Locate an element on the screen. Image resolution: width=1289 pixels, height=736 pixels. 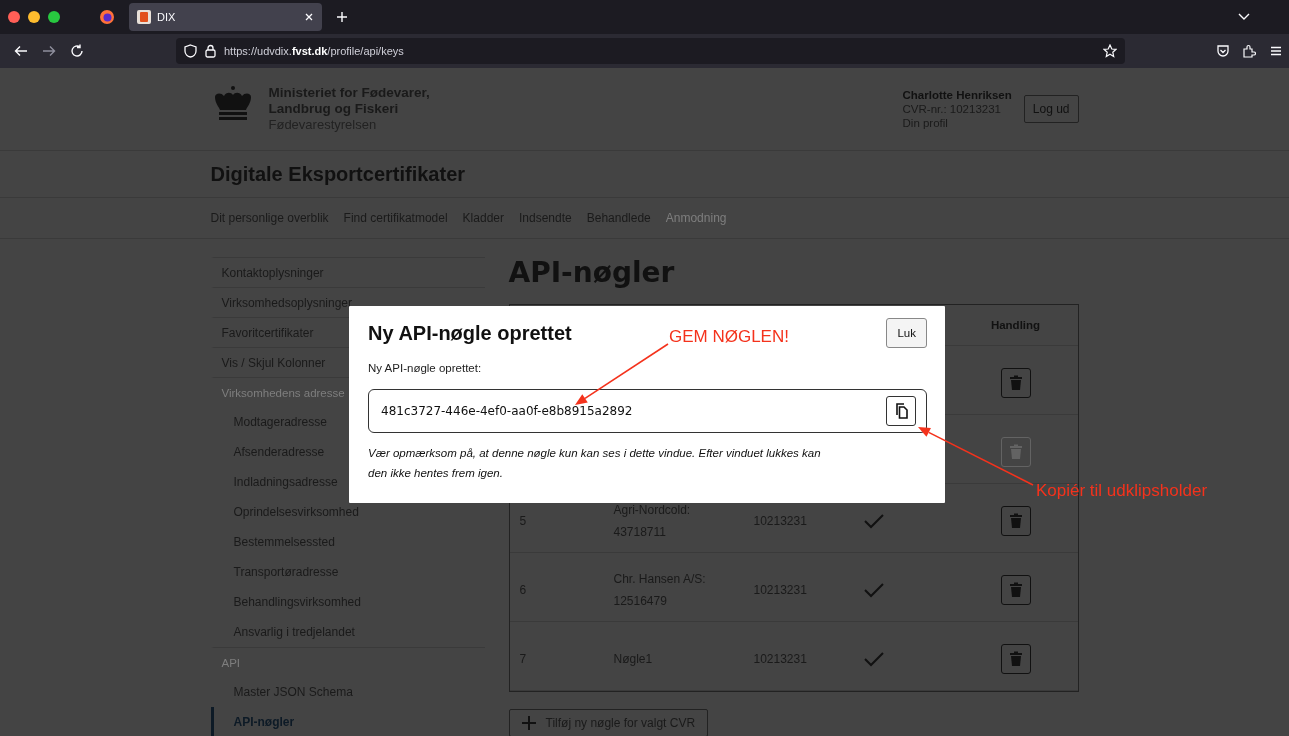
key-field-input: 481c3727-446e-4ef0-aa0f-e8b8915a2892 is located at coordinates (629, 411).